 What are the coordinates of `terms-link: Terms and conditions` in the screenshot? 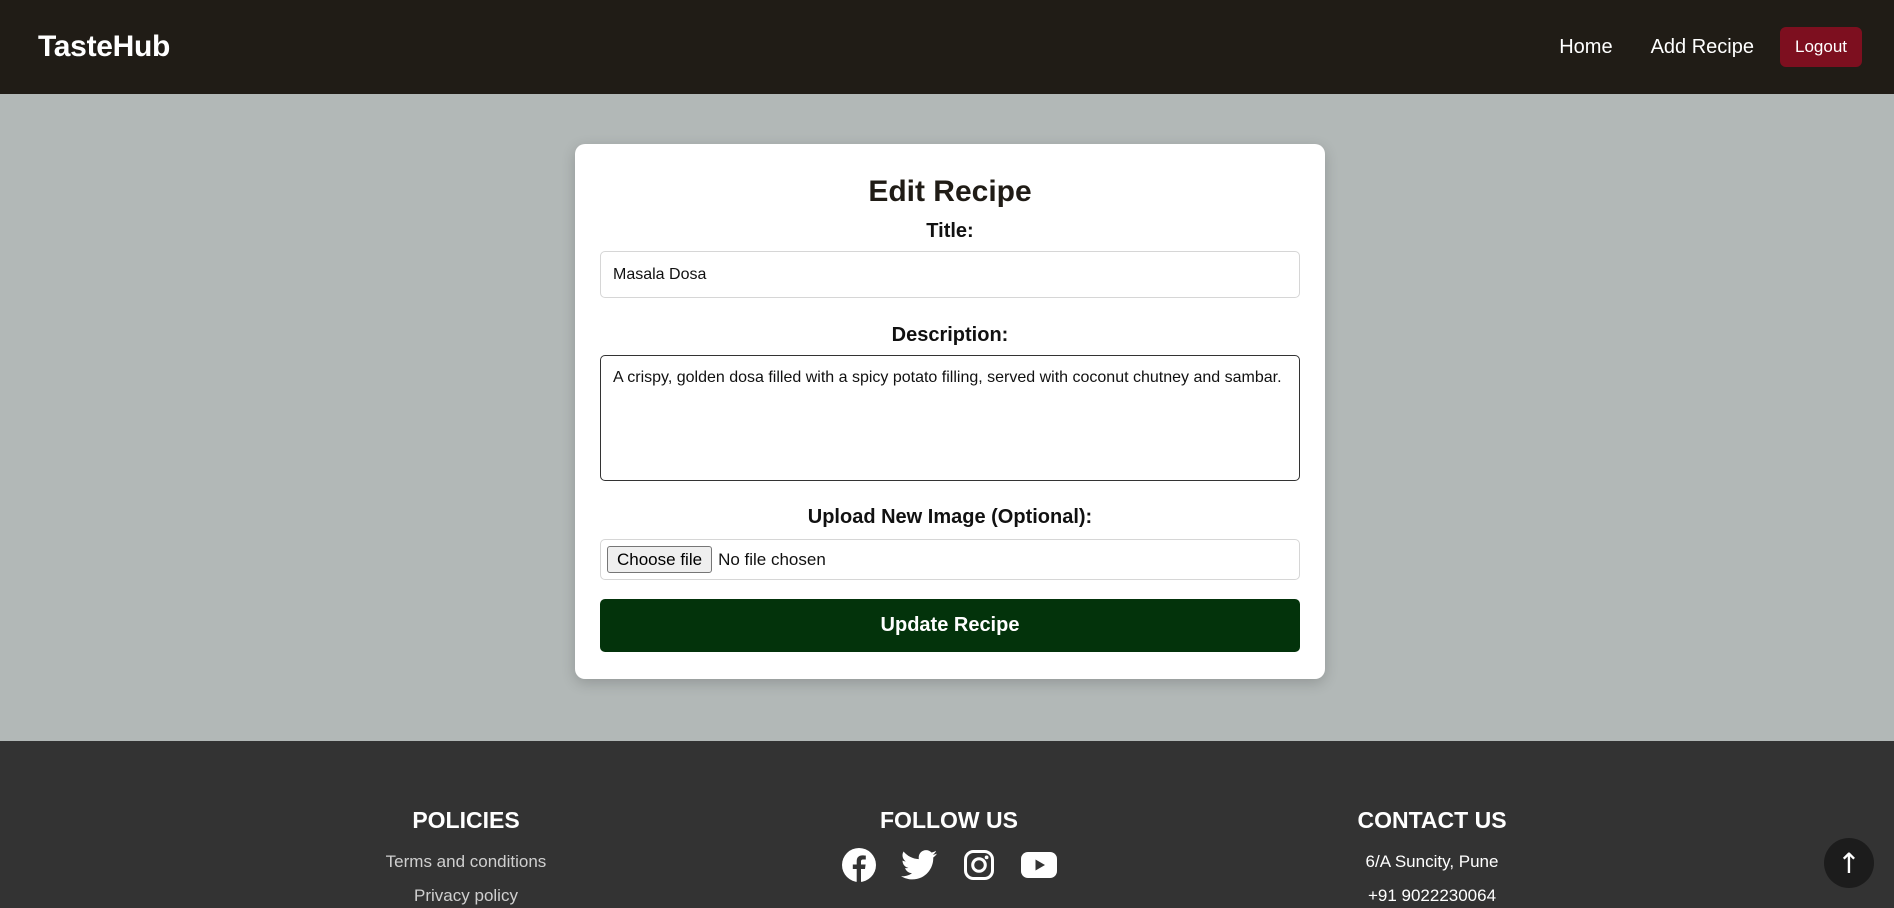 It's located at (466, 862).